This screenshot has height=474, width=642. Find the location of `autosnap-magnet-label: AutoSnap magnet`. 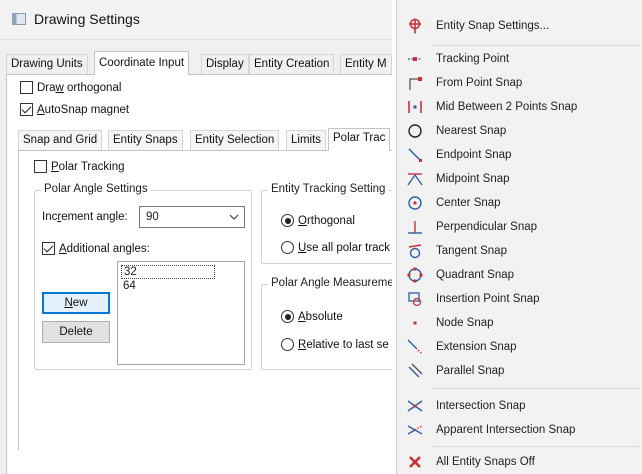

autosnap-magnet-label: AutoSnap magnet is located at coordinates (83, 110).